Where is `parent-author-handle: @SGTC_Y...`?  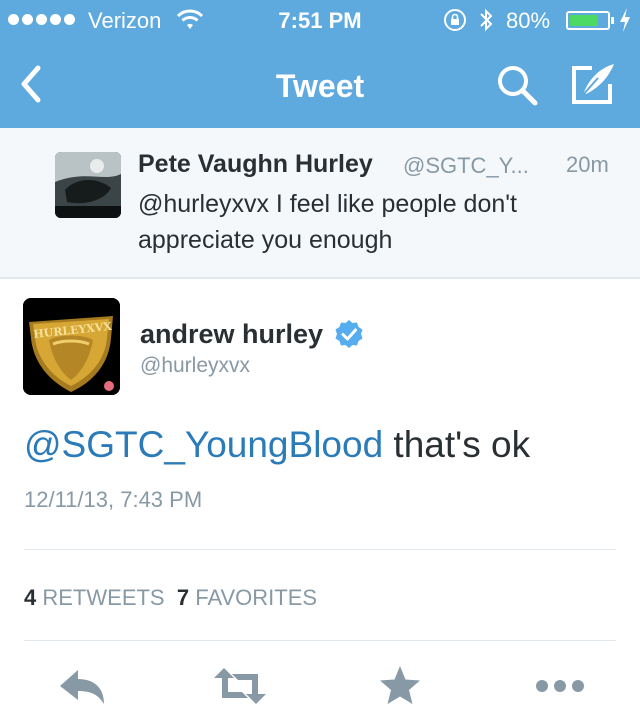
parent-author-handle: @SGTC_Y... is located at coordinates (466, 165).